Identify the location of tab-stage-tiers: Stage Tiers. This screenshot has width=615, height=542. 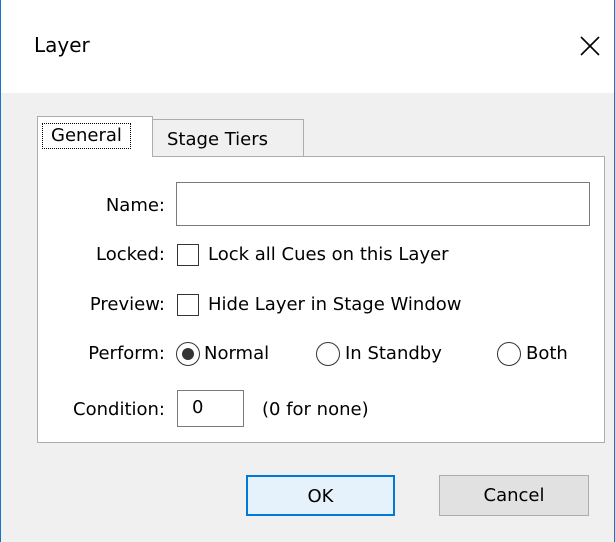
(228, 138).